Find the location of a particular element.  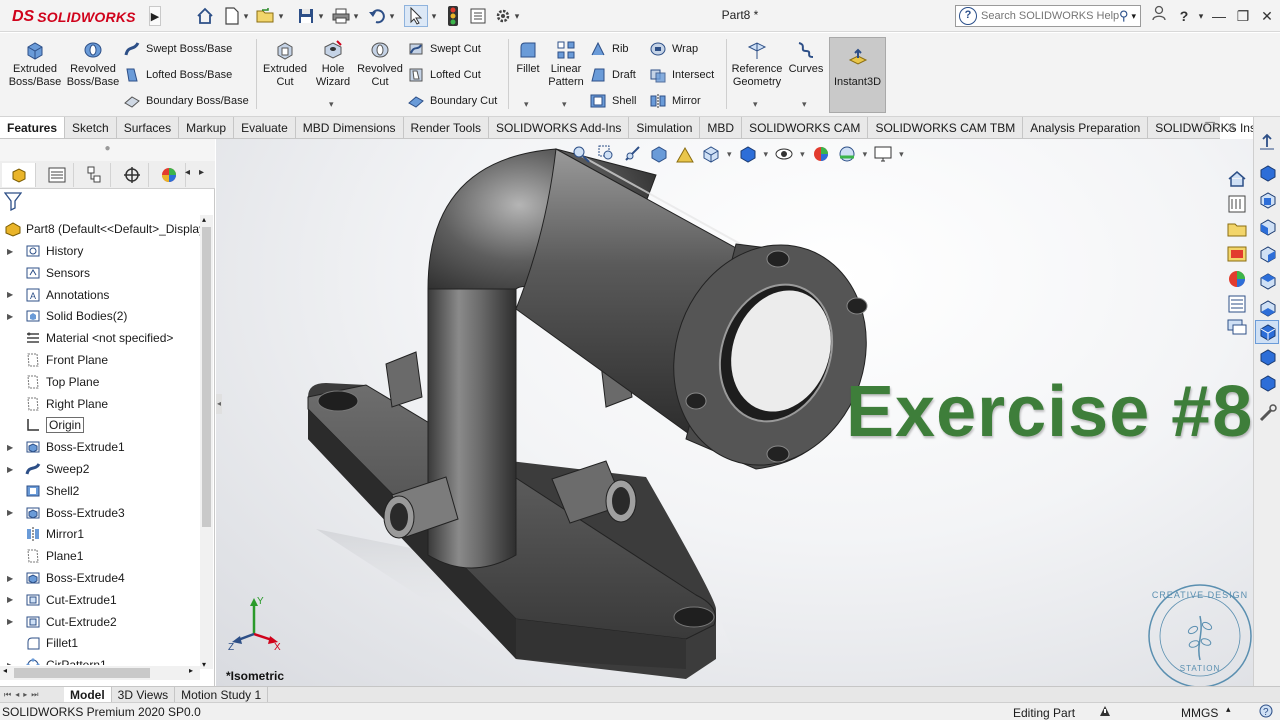

featuremanager-tab is located at coordinates (19, 175).